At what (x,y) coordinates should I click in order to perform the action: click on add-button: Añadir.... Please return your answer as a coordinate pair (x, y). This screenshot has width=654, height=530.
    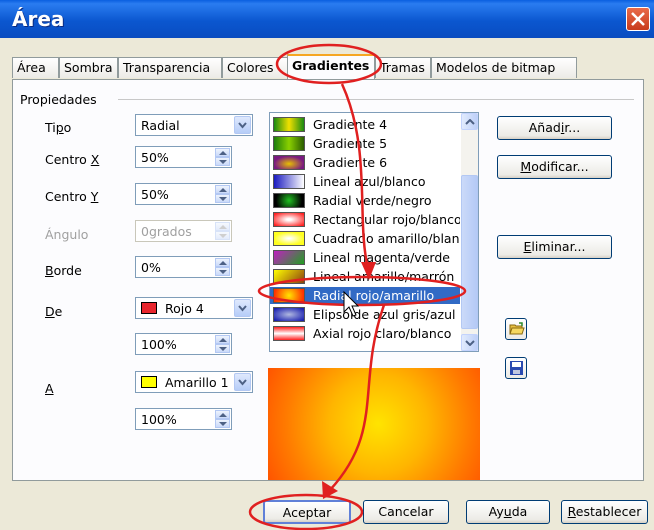
    Looking at the image, I should click on (554, 128).